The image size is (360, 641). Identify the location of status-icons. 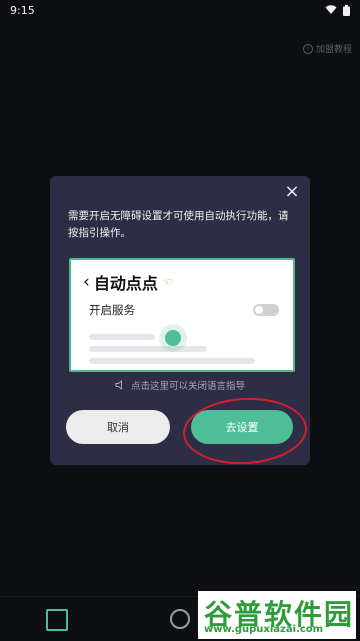
(337, 10).